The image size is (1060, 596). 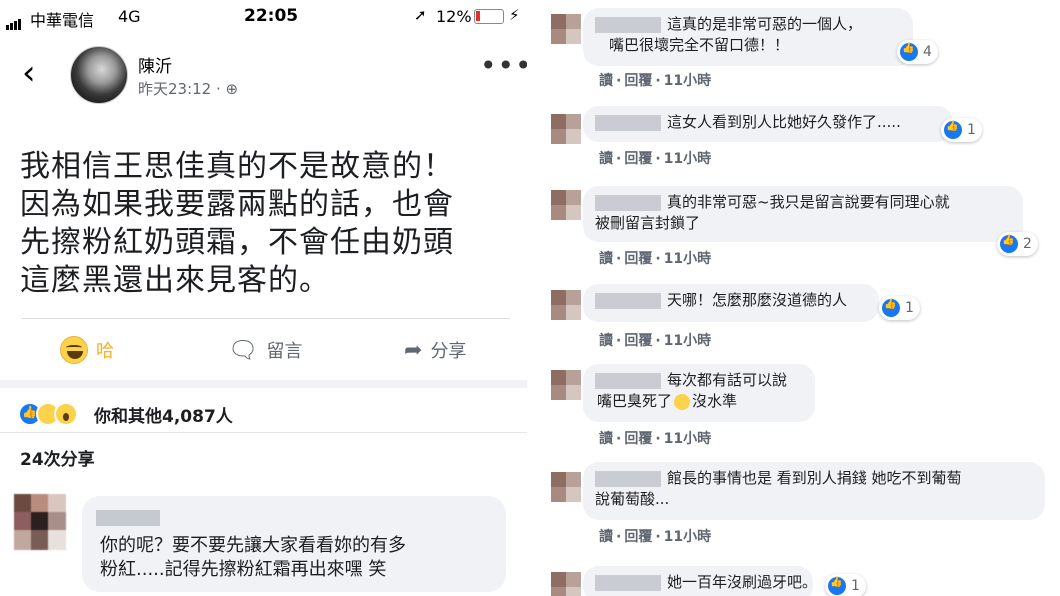 What do you see at coordinates (263, 458) in the screenshot?
I see `shares-summary: 24次分享` at bounding box center [263, 458].